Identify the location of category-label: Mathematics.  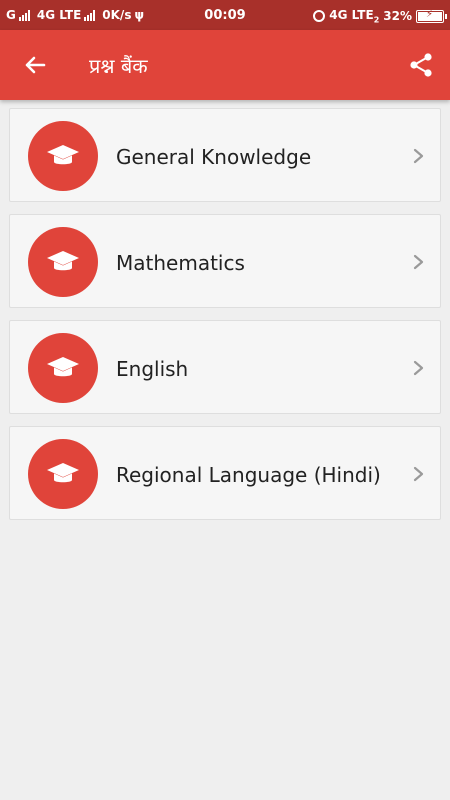
(180, 263).